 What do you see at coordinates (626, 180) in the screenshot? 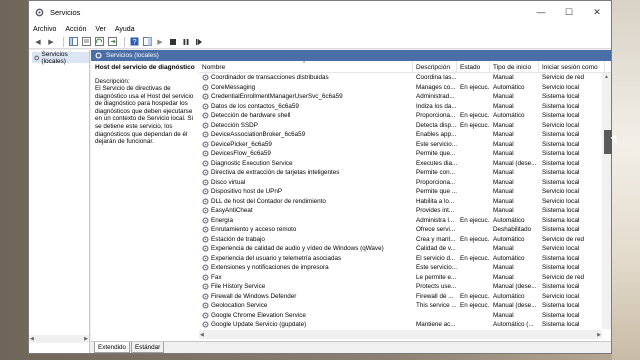
I see `desktop-background` at bounding box center [626, 180].